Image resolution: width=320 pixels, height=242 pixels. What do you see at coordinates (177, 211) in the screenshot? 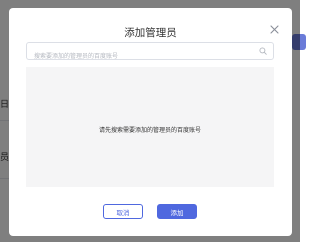
I see `add-button: 添加` at bounding box center [177, 211].